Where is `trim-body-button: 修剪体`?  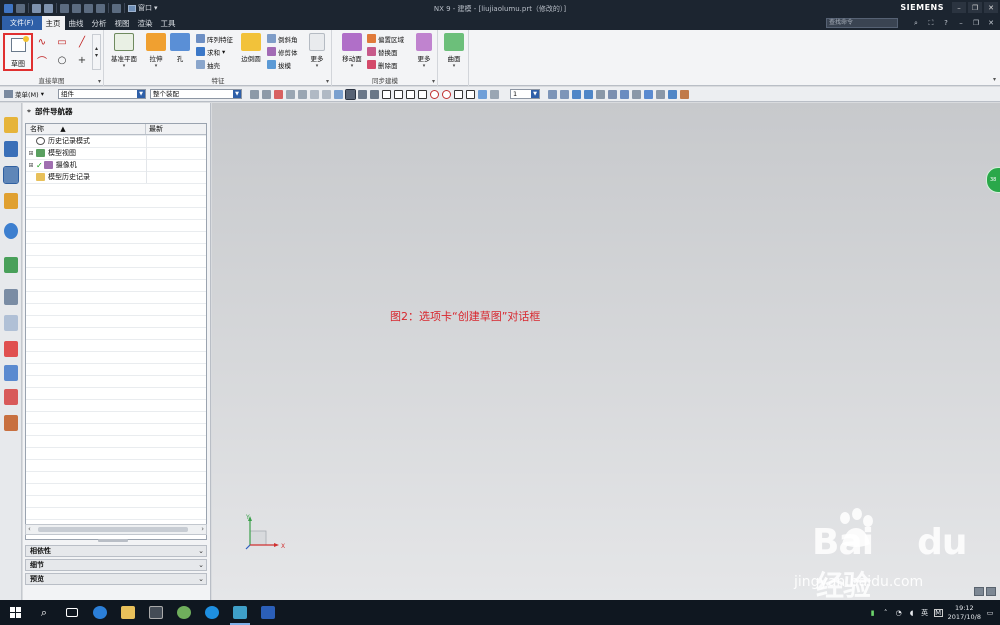 trim-body-button: 修剪体 is located at coordinates (282, 51).